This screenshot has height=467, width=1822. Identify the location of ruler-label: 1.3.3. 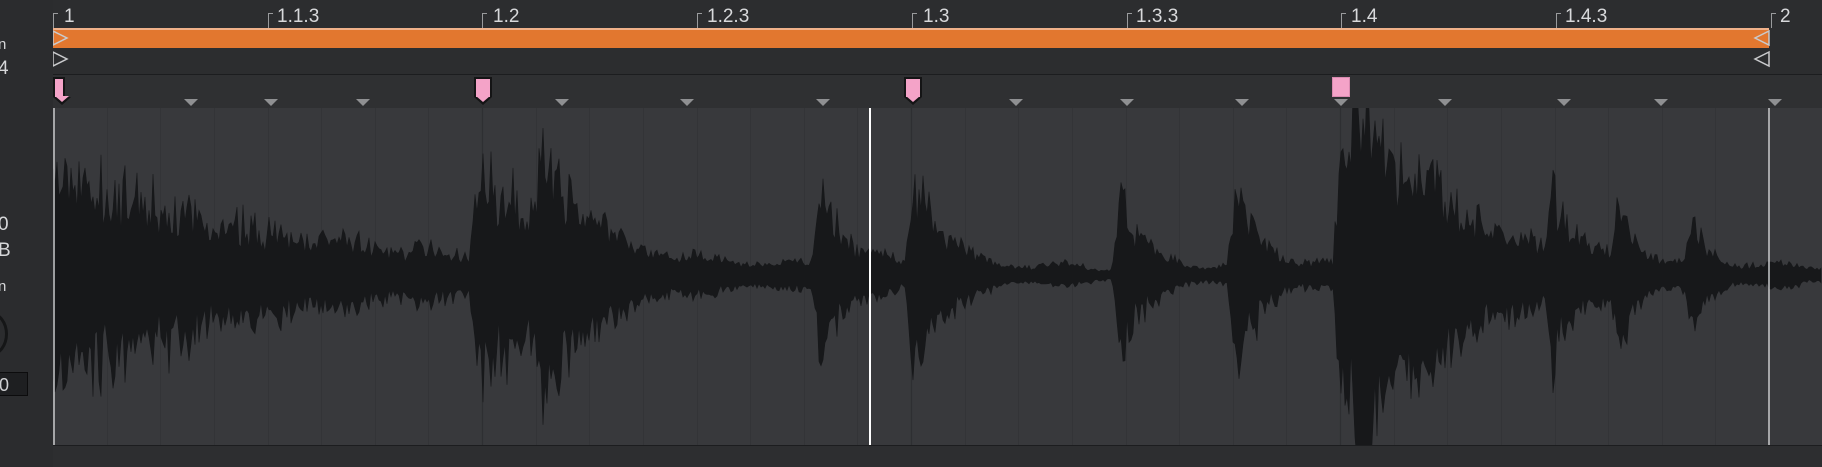
(1157, 16).